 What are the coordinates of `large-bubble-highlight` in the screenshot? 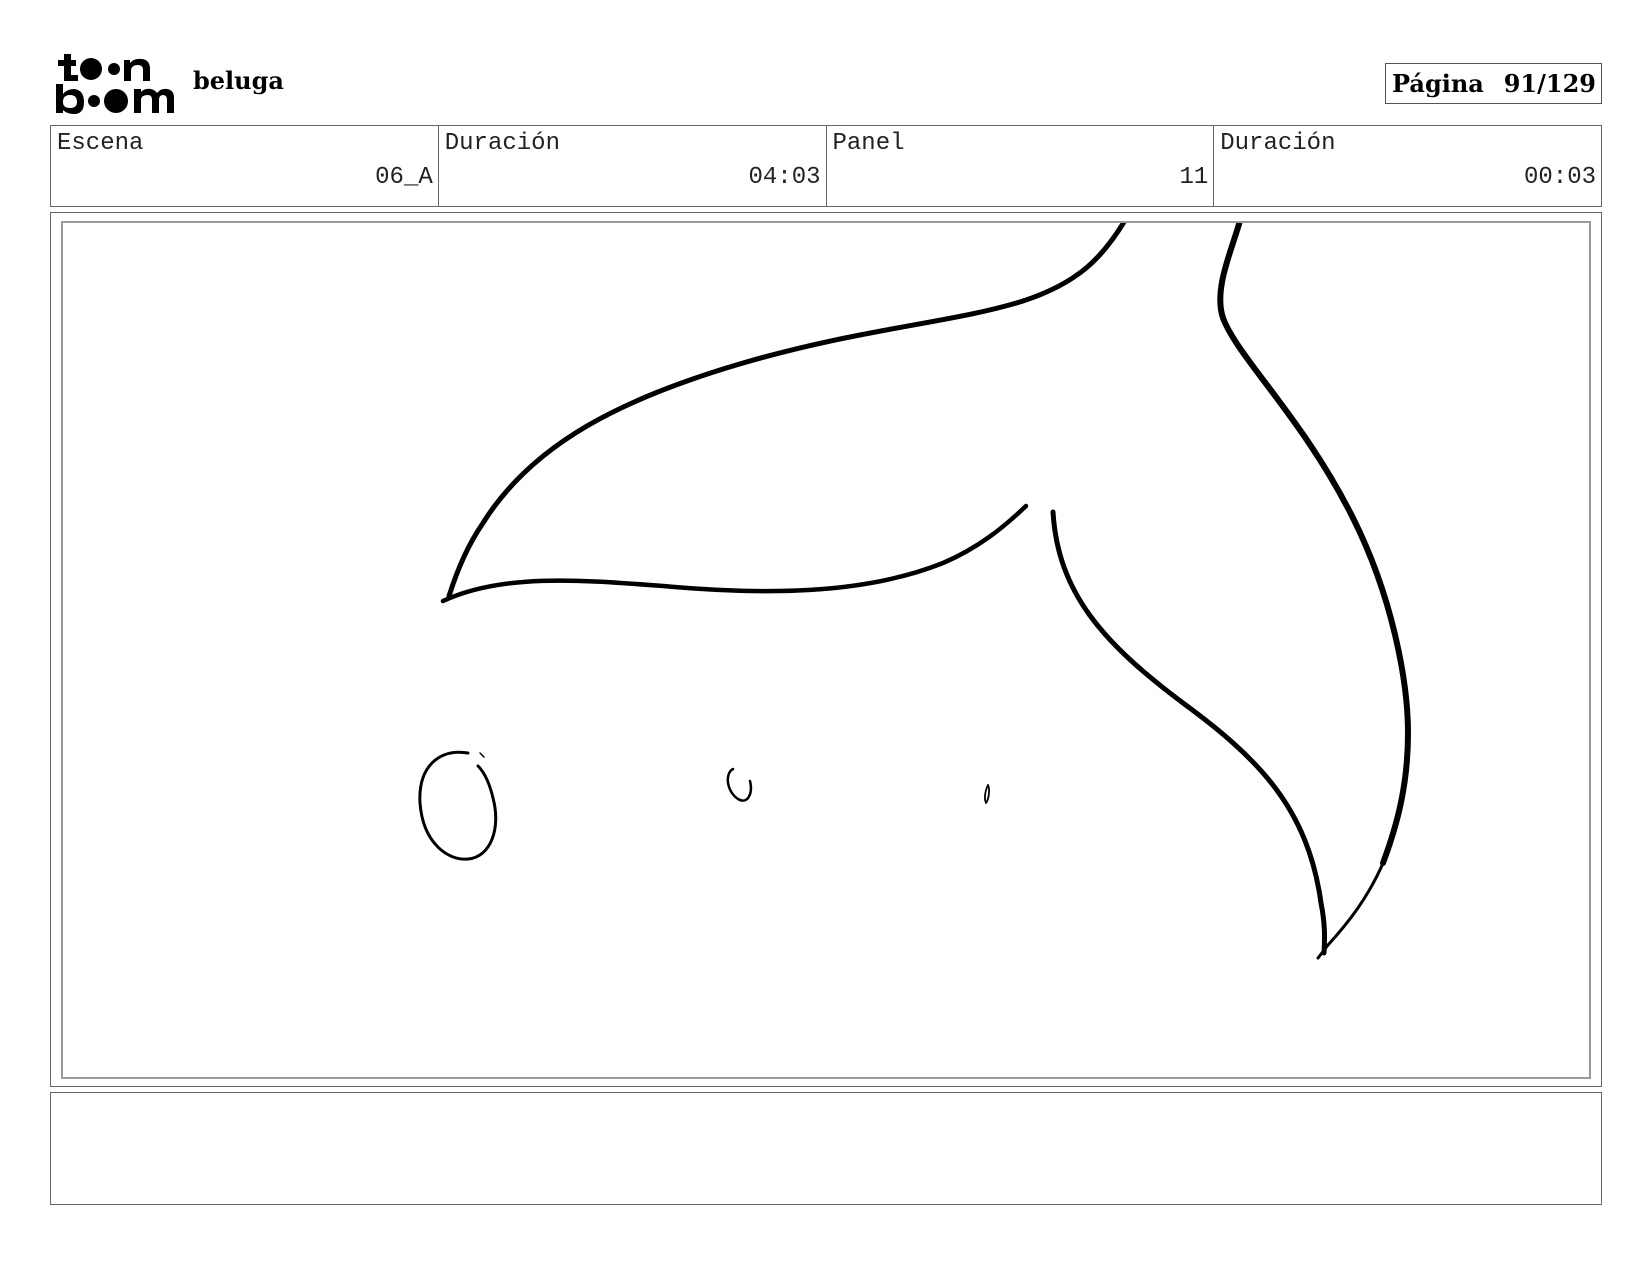 It's located at (482, 755).